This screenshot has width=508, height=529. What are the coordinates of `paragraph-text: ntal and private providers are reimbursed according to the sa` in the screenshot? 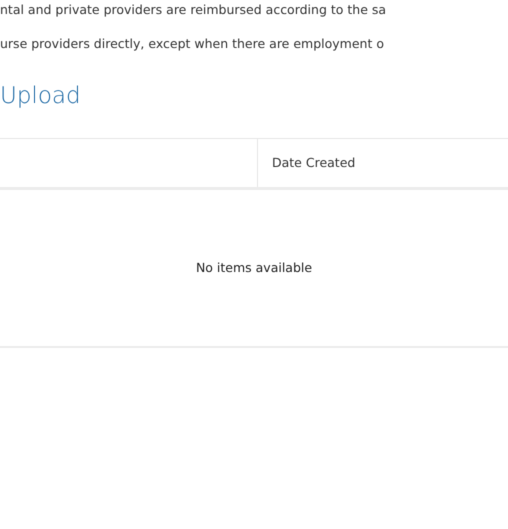 It's located at (193, 10).